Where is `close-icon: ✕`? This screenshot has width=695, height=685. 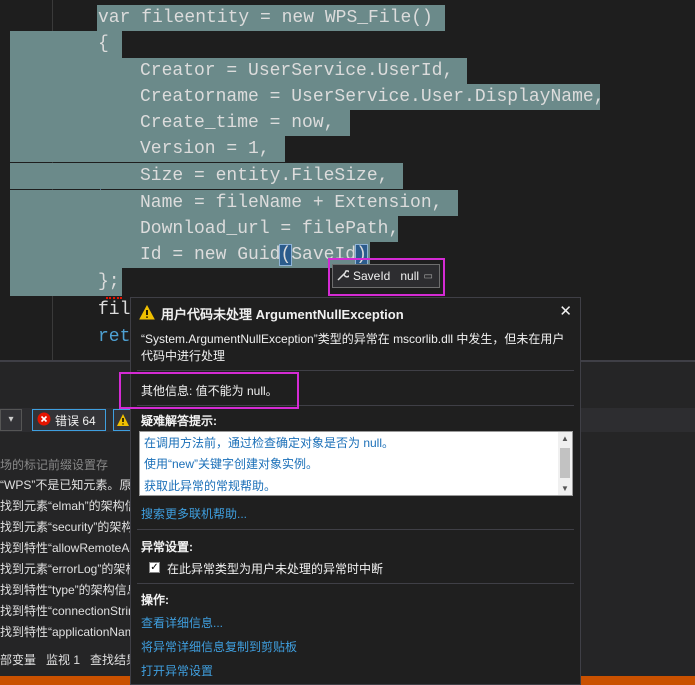
close-icon: ✕ is located at coordinates (565, 311).